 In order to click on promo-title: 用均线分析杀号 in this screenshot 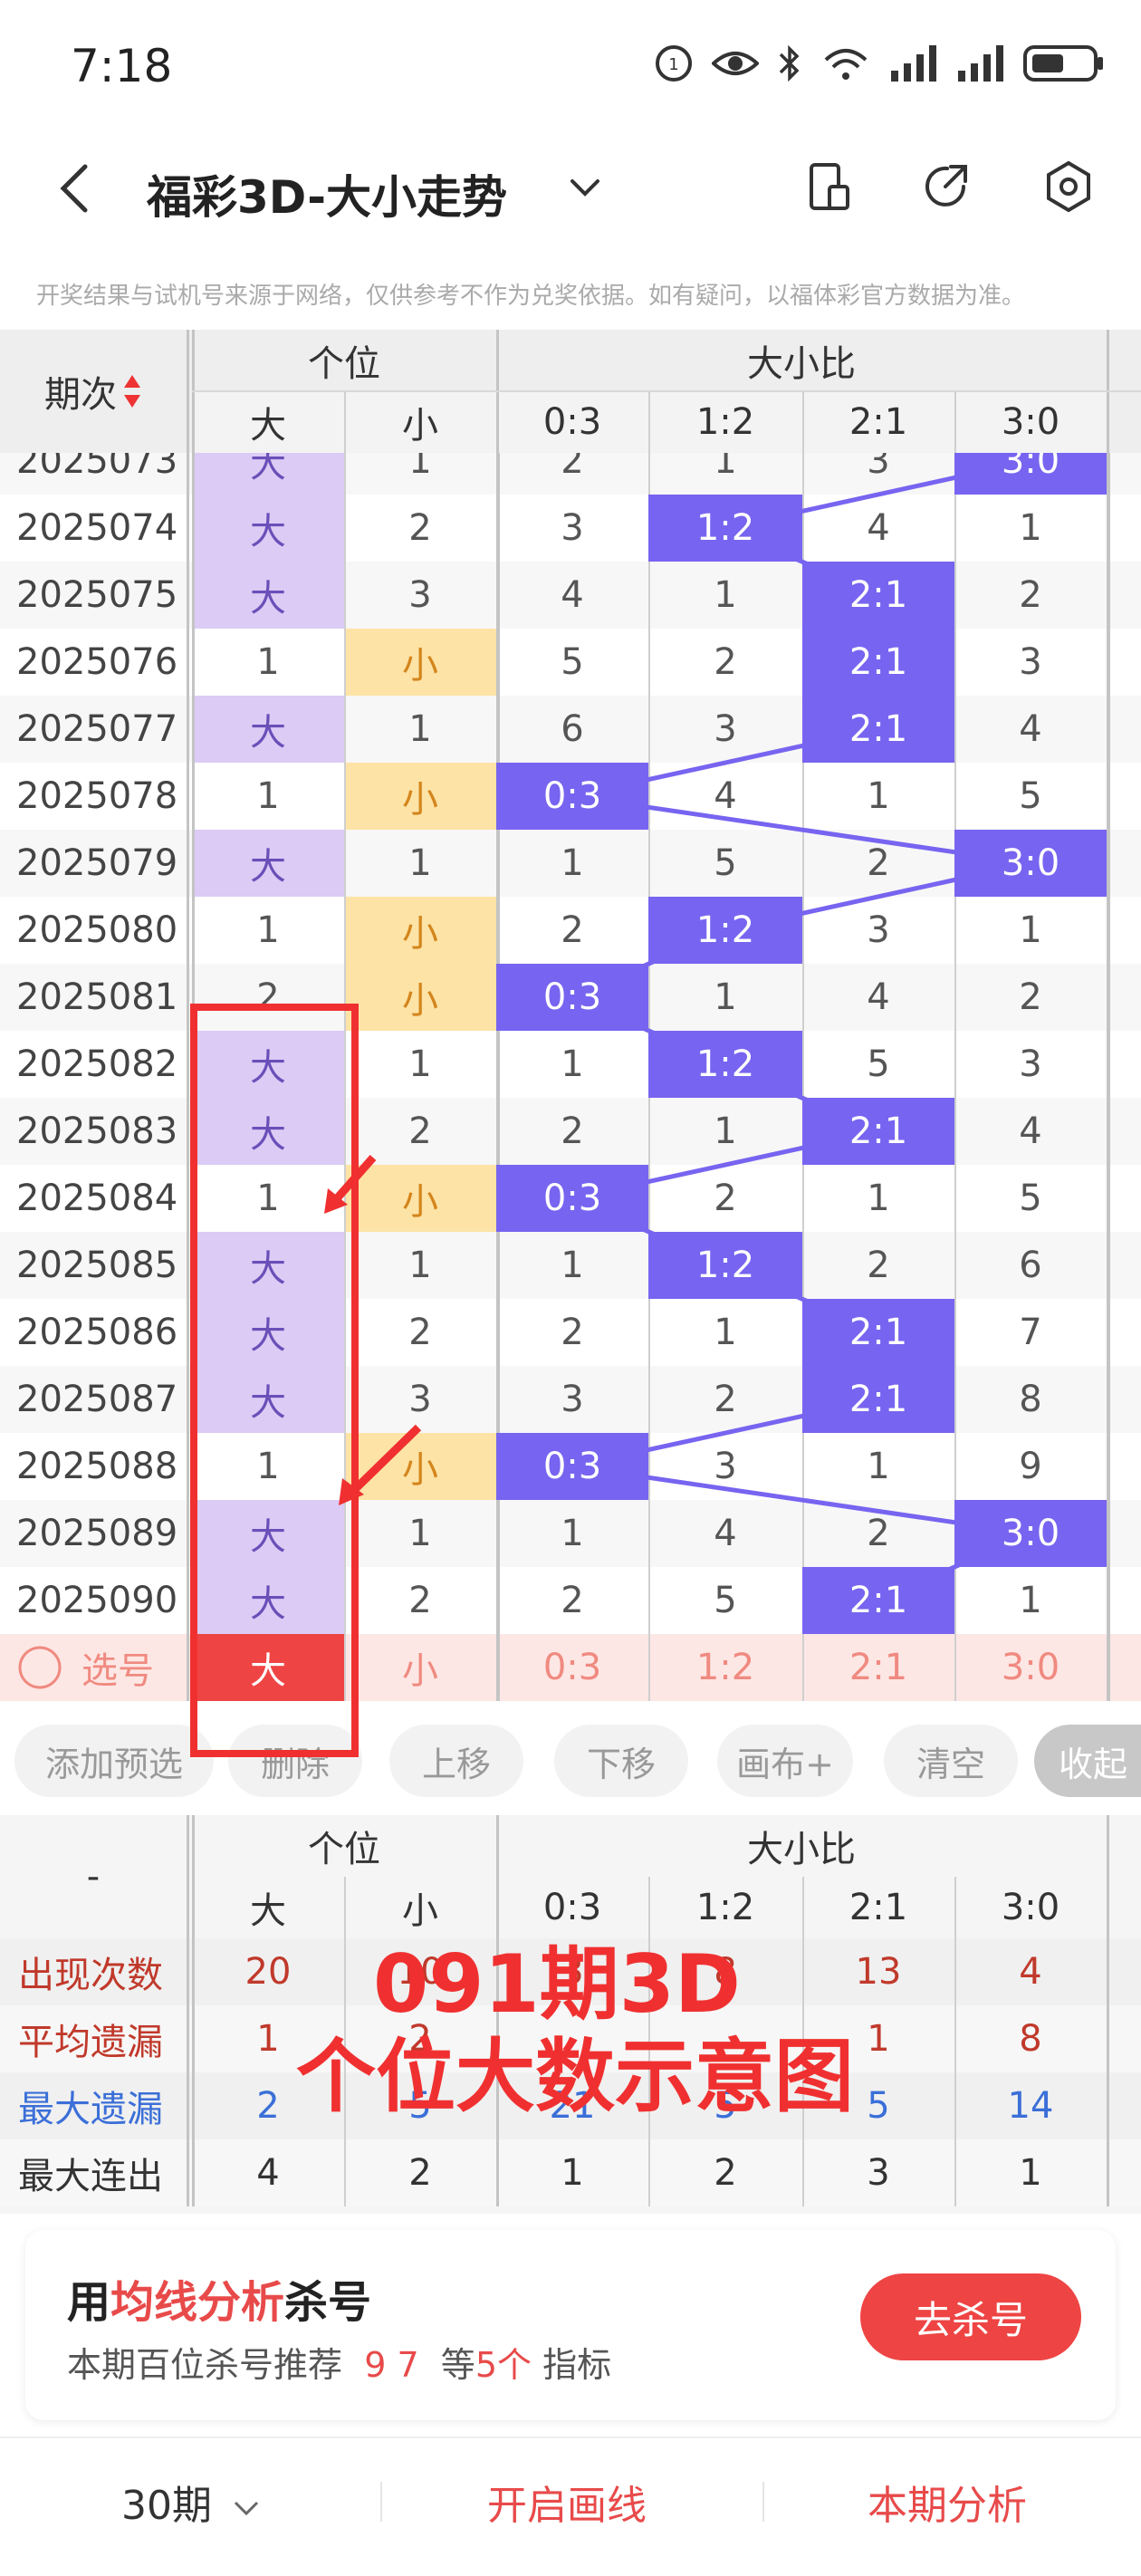, I will do `click(219, 2298)`.